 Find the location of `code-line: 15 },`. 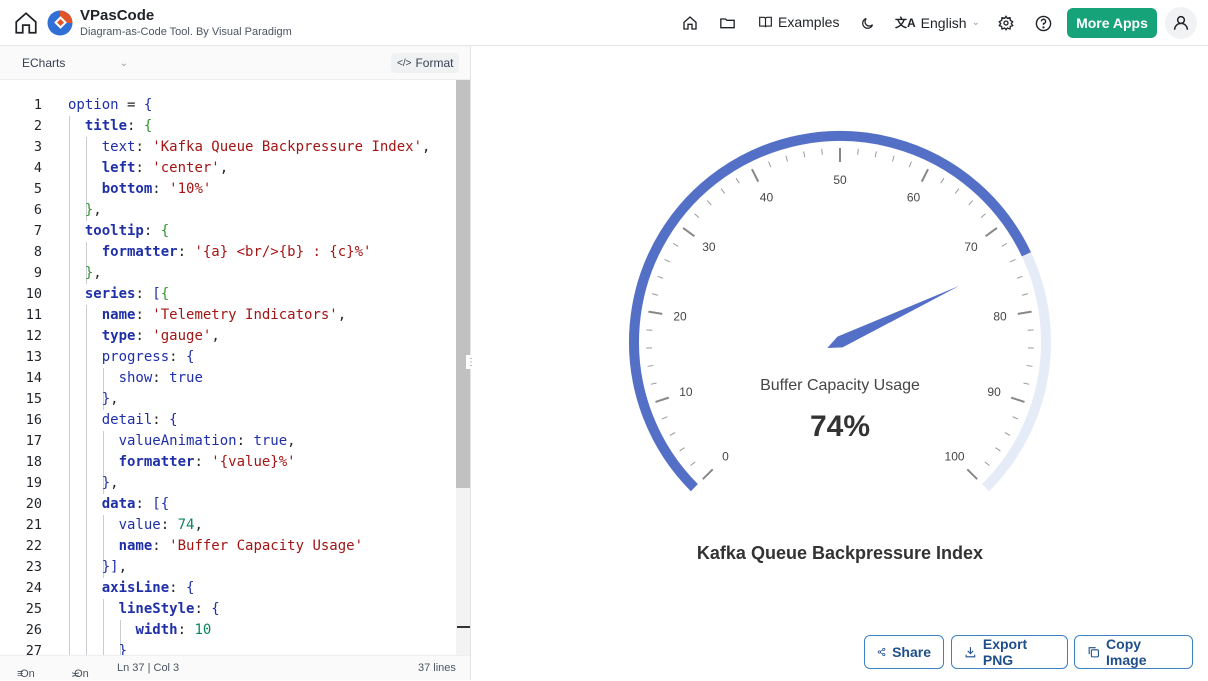

code-line: 15 }, is located at coordinates (228, 399).